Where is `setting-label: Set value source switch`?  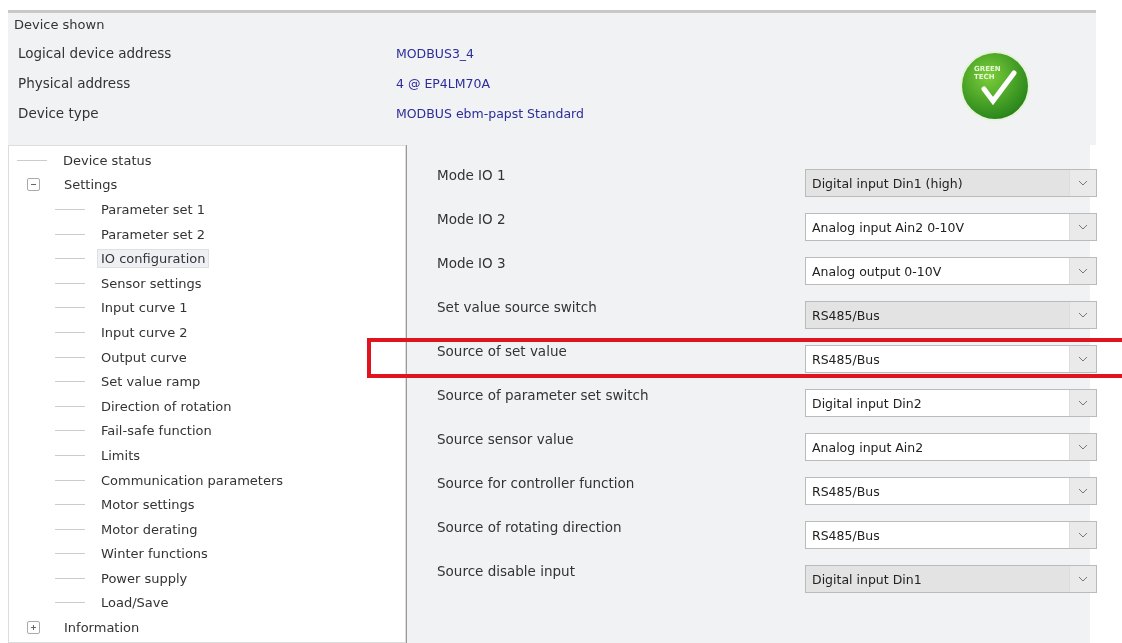 setting-label: Set value source switch is located at coordinates (517, 307).